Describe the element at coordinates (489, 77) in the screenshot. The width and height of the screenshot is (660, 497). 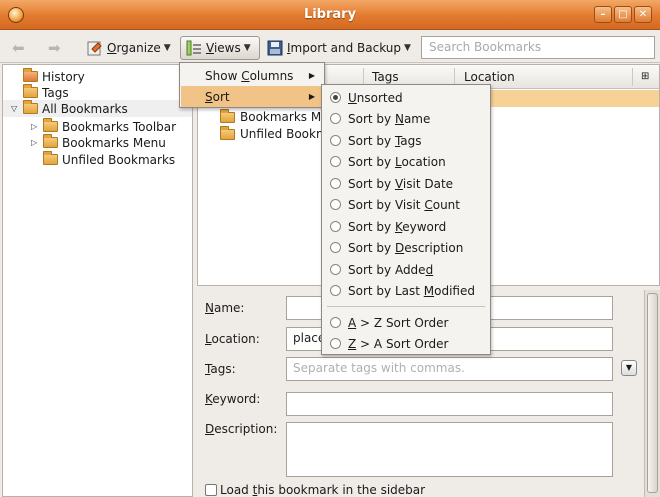
I see `column-header-location: Location` at that location.